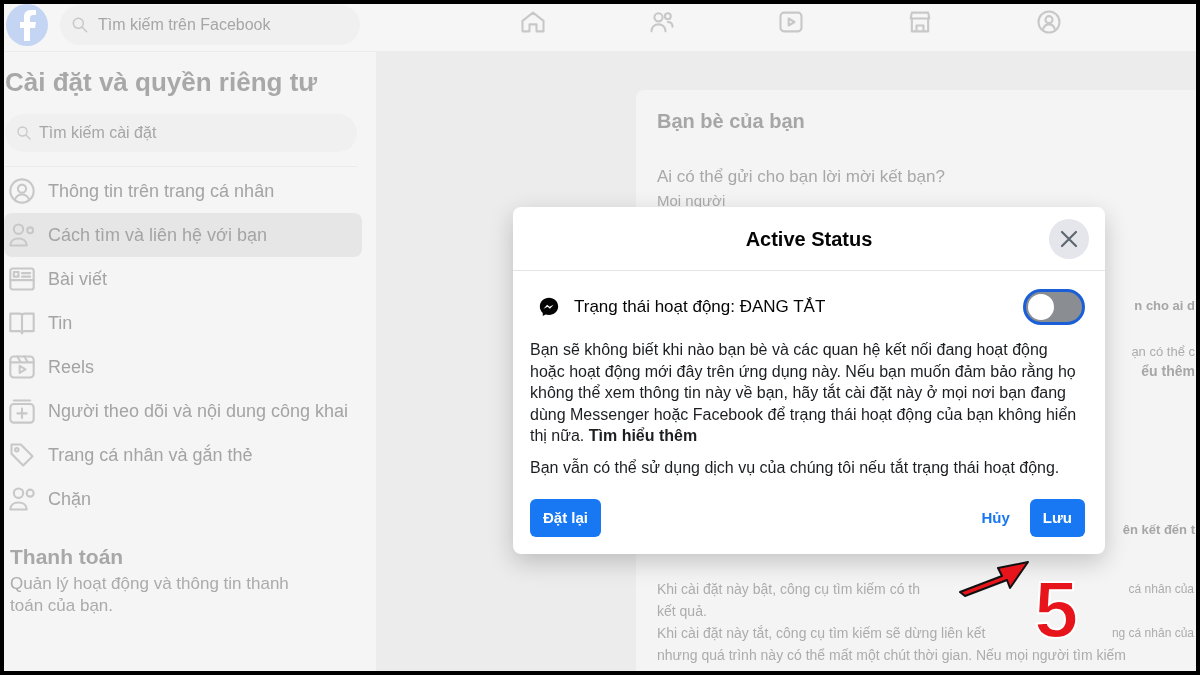 This screenshot has width=1200, height=675. Describe the element at coordinates (643, 435) in the screenshot. I see `learn-more-link: Tìm hiểu thêm` at that location.